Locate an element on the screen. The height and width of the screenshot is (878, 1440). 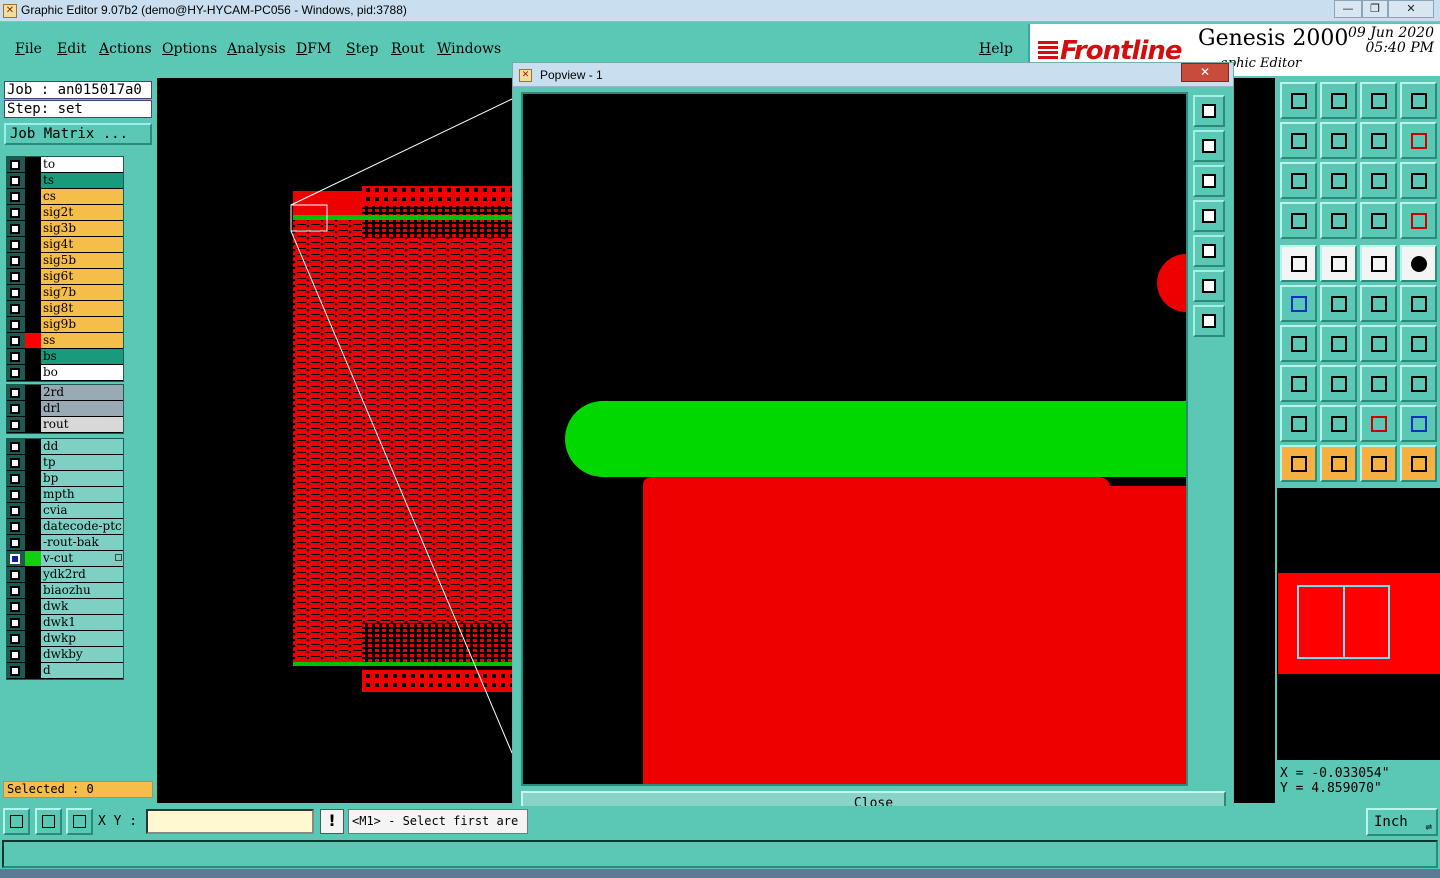
layer-name: rout is located at coordinates (82, 424).